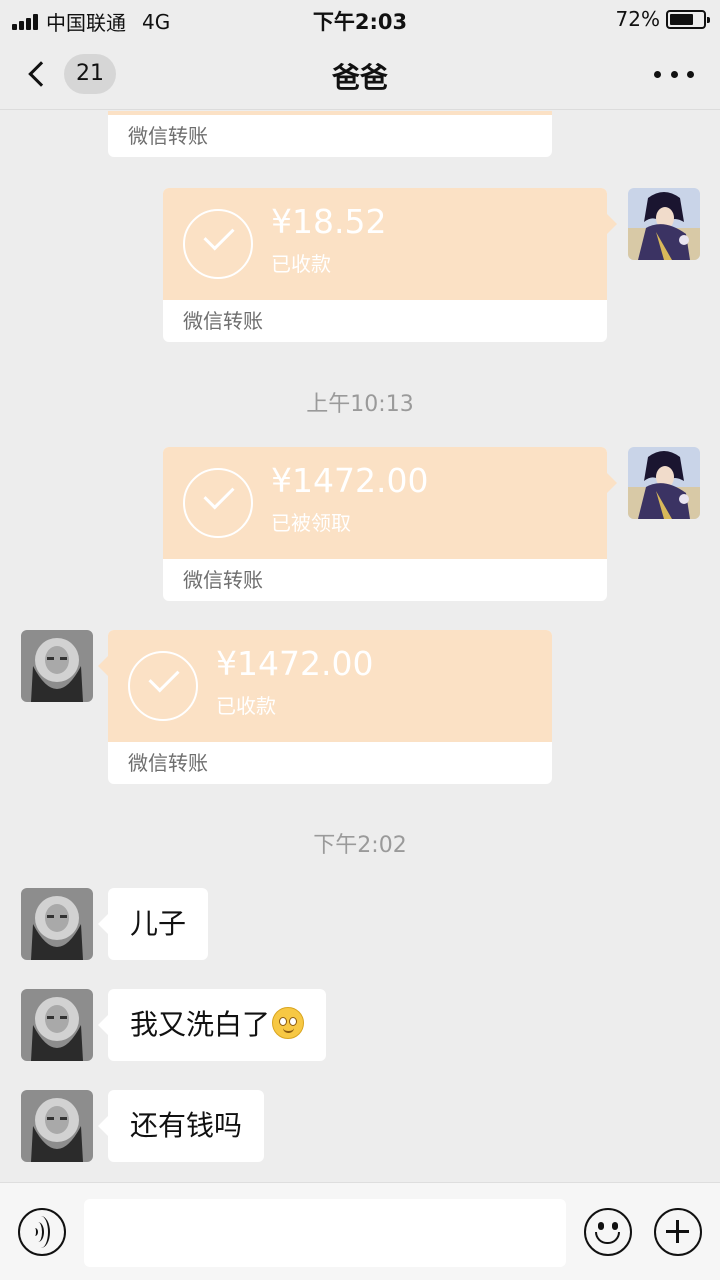 Image resolution: width=720 pixels, height=1280 pixels. I want to click on transfer-card-top, so click(330, 113).